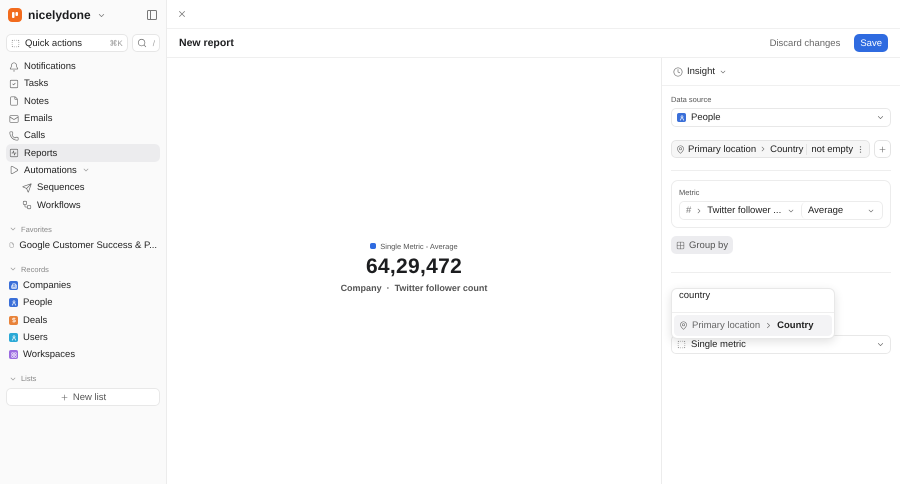 The height and width of the screenshot is (484, 900). I want to click on nav-item: Reports, so click(83, 153).